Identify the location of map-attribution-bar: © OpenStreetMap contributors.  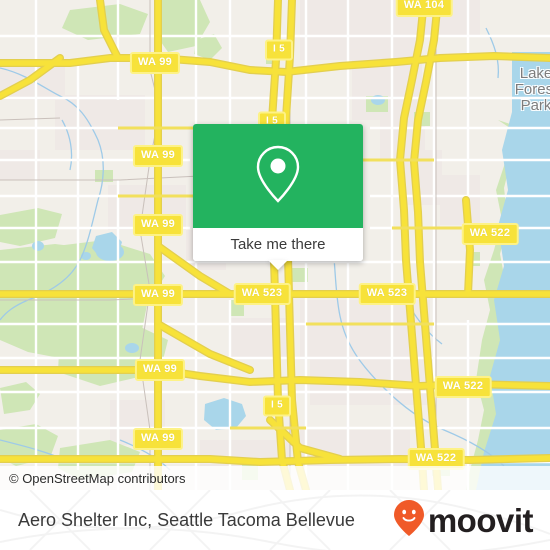
(275, 478).